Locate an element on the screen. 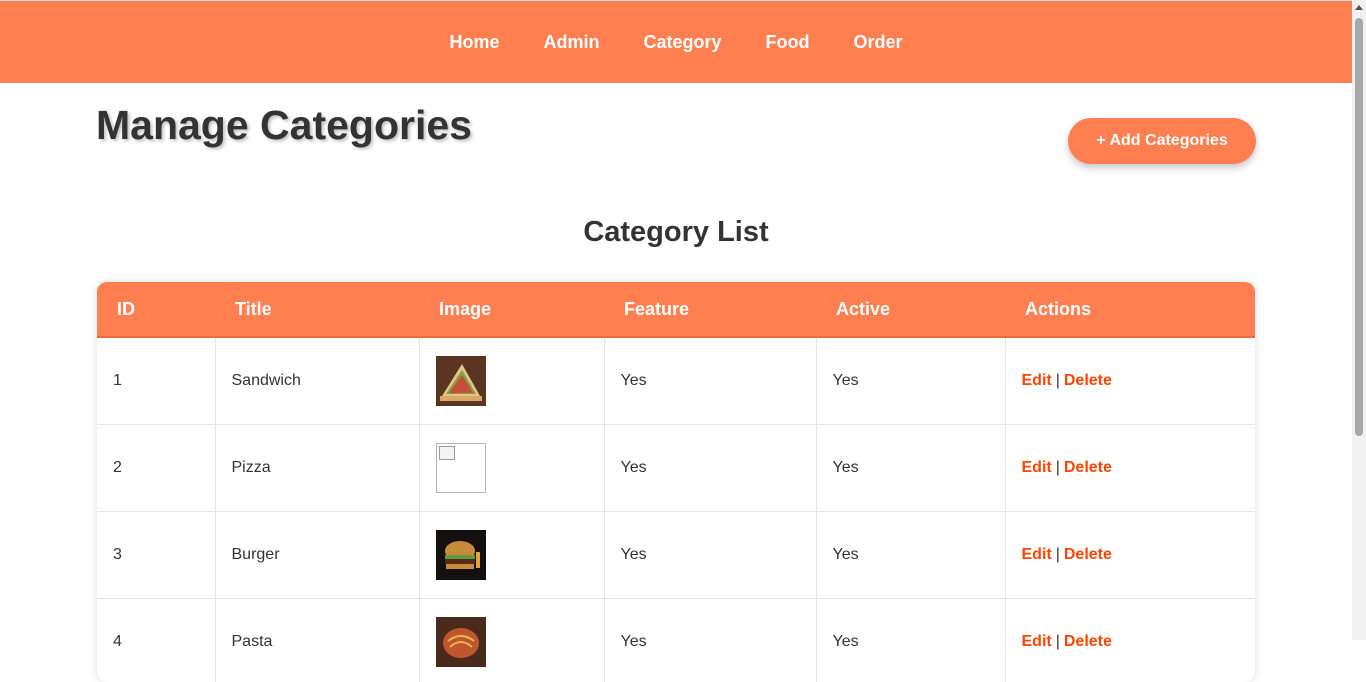  nav-link-home: Home is located at coordinates (474, 42).